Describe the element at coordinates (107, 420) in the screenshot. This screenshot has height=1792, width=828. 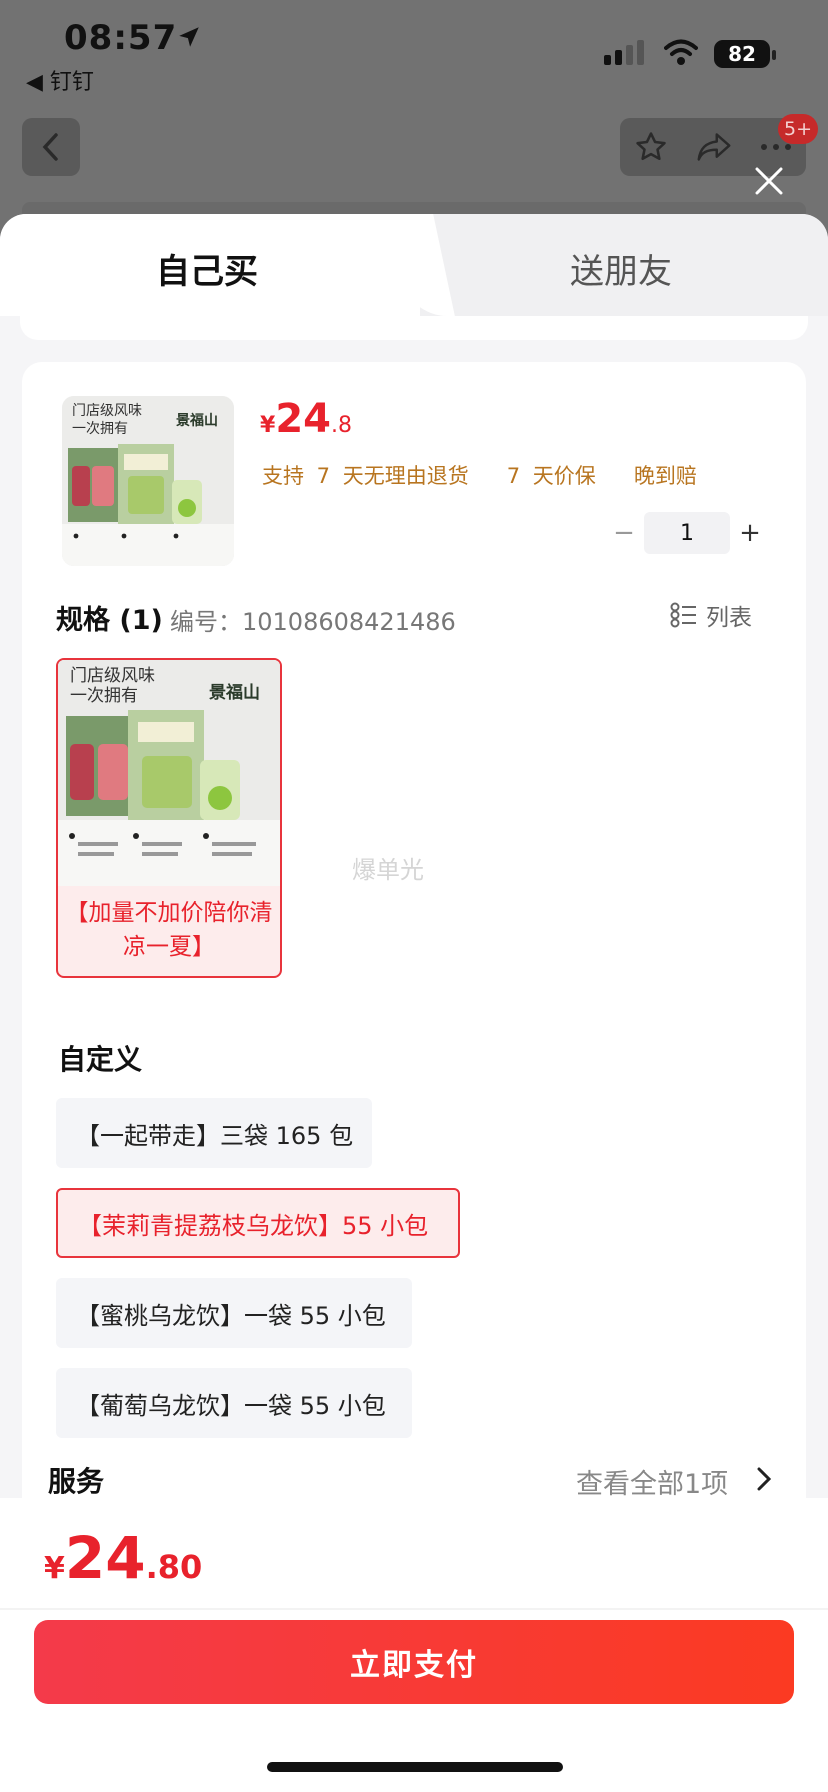
I see `thumbnail-caption: 门店级风味 一次拥有` at that location.